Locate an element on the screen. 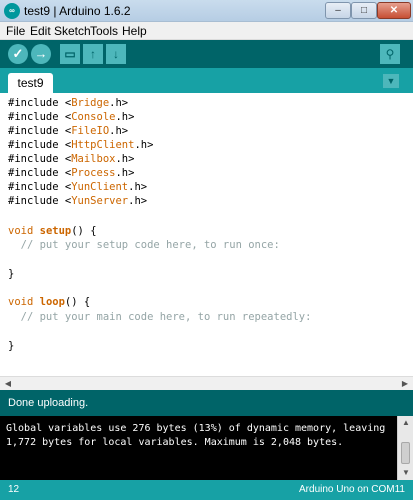 This screenshot has width=413, height=500. maximize-button: □ is located at coordinates (364, 10).